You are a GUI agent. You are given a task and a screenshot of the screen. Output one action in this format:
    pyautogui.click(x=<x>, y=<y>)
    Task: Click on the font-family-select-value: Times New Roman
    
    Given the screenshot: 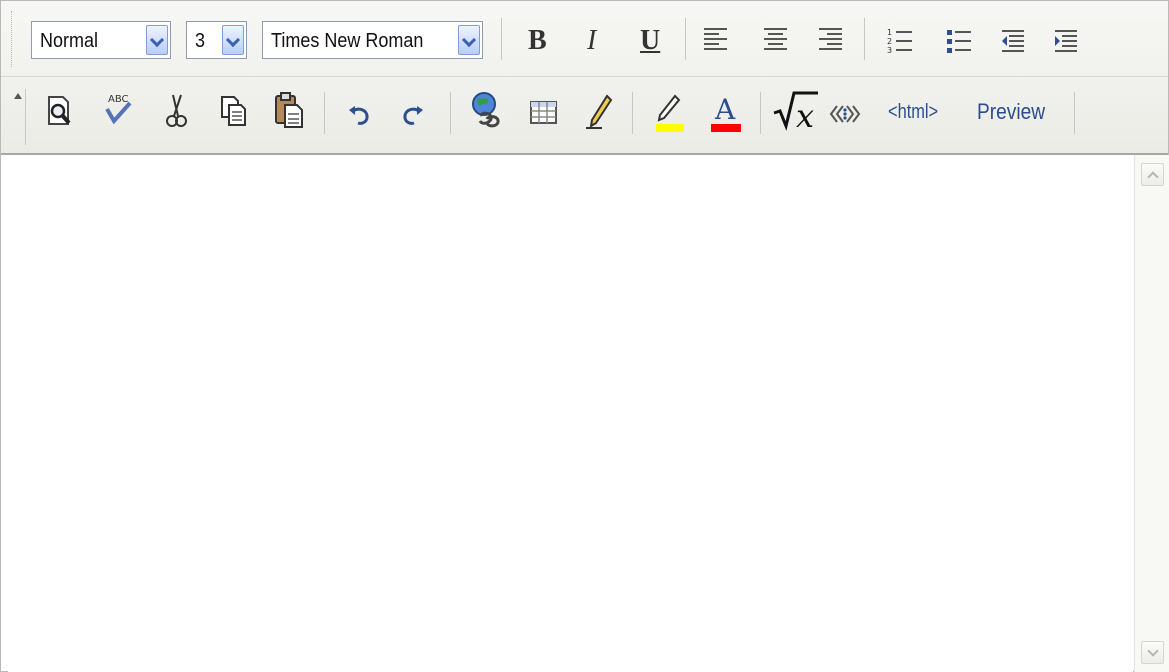 What is the action you would take?
    pyautogui.click(x=347, y=41)
    